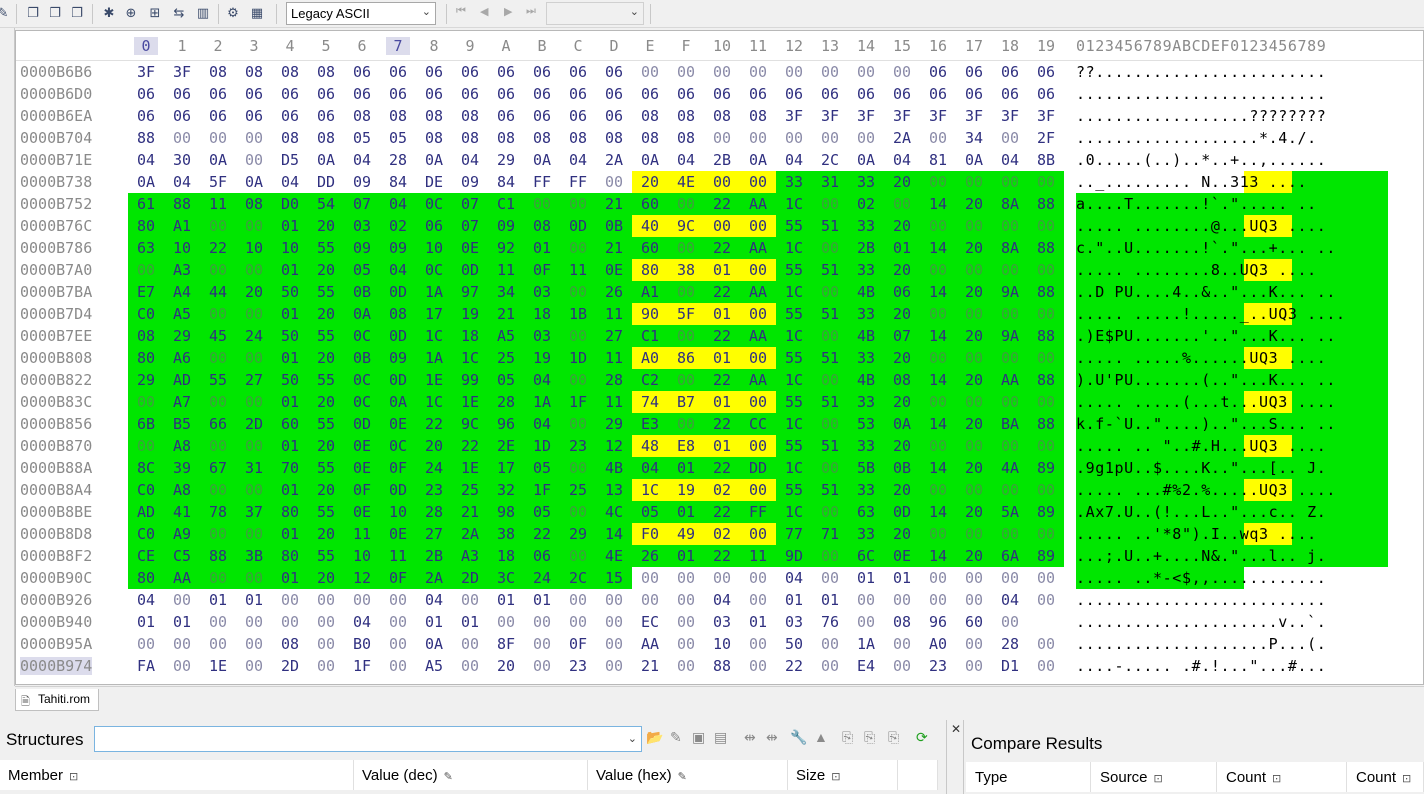 The width and height of the screenshot is (1424, 794). What do you see at coordinates (1201, 116) in the screenshot?
I see `ascii-text: ..................????????` at bounding box center [1201, 116].